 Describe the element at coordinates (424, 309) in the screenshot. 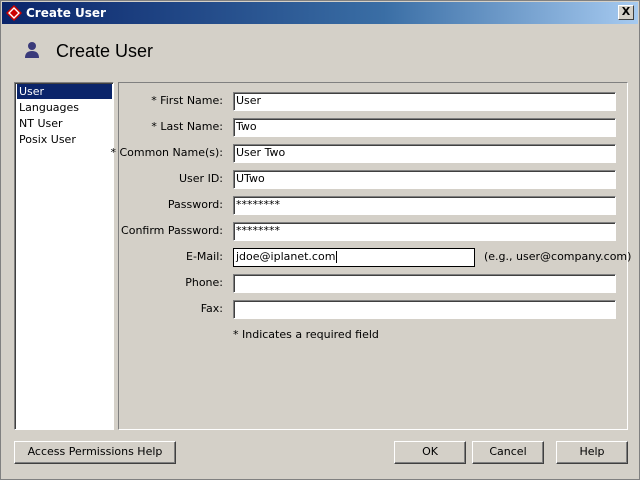

I see `fax-field` at that location.